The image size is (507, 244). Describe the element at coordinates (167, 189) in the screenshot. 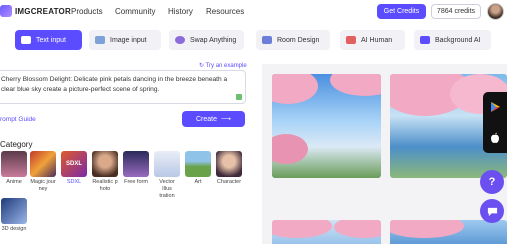

I see `category-label: Vector Illus tration` at that location.